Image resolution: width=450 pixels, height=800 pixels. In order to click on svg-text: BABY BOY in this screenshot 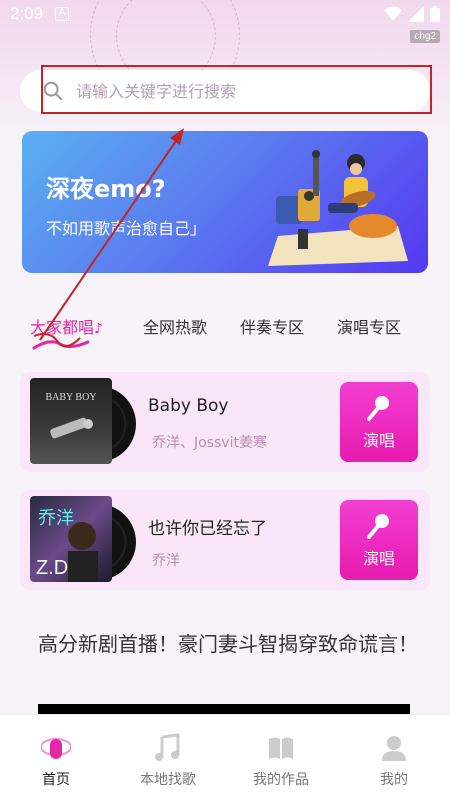, I will do `click(70, 397)`.